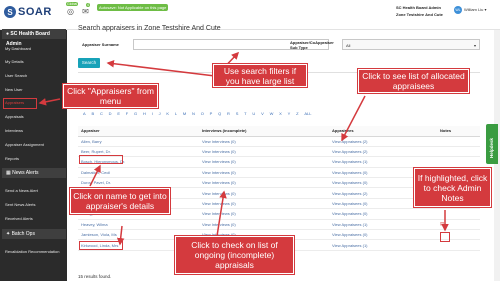 The width and height of the screenshot is (500, 281). What do you see at coordinates (161, 68) in the screenshot?
I see `arrow-to-search` at bounding box center [161, 68].